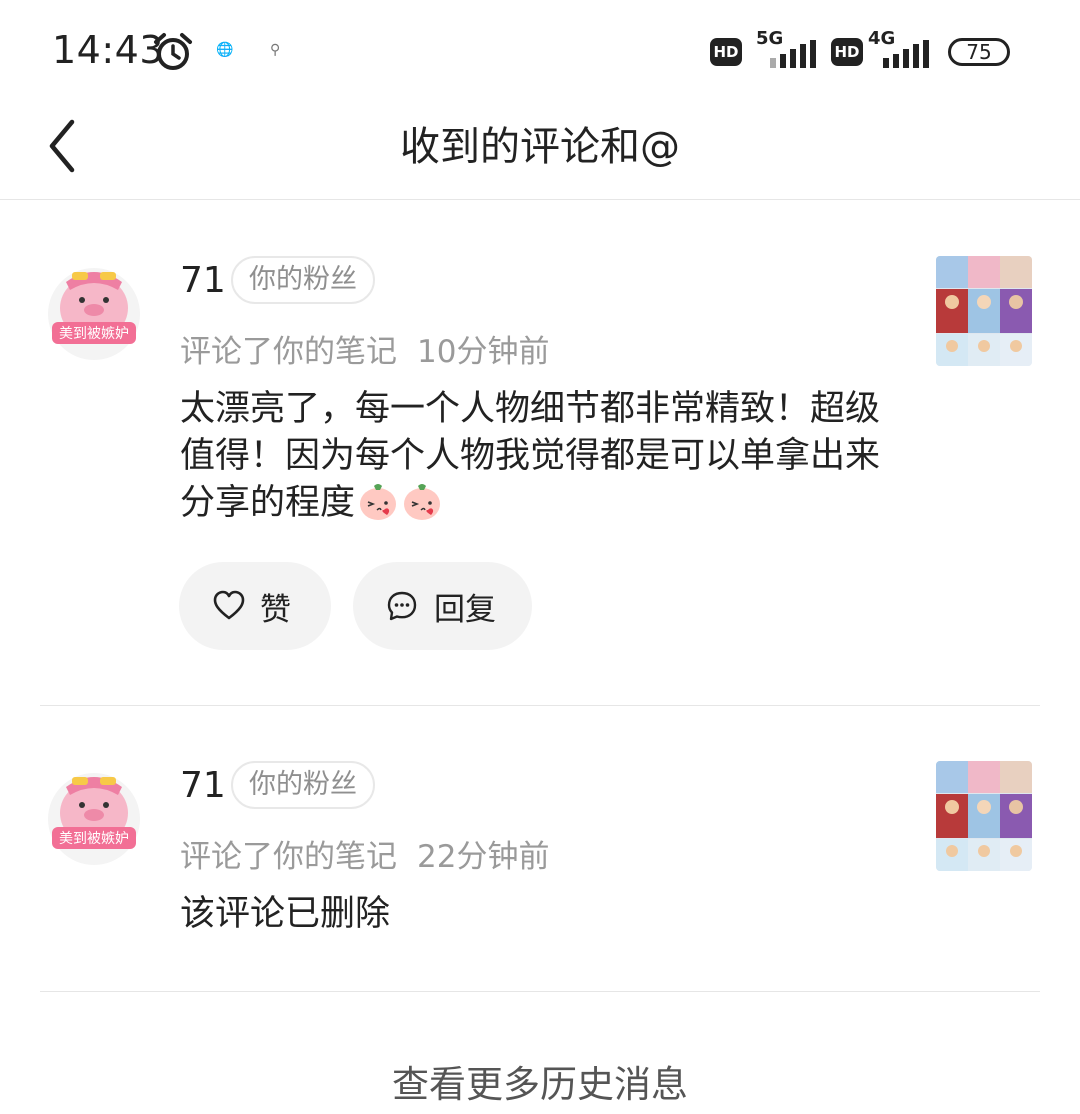 Image resolution: width=1080 pixels, height=1114 pixels. I want to click on reply-button: 回复, so click(442, 606).